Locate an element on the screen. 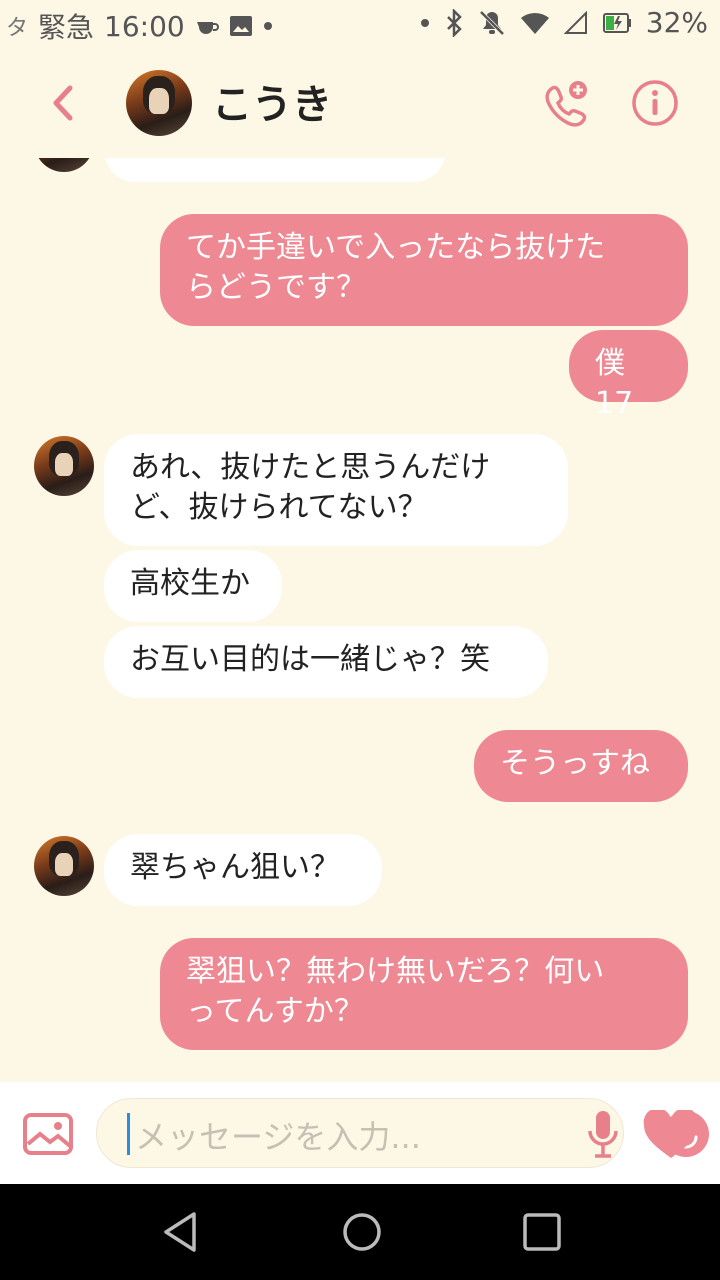 The image size is (720, 1280). call-add-icon is located at coordinates (566, 104).